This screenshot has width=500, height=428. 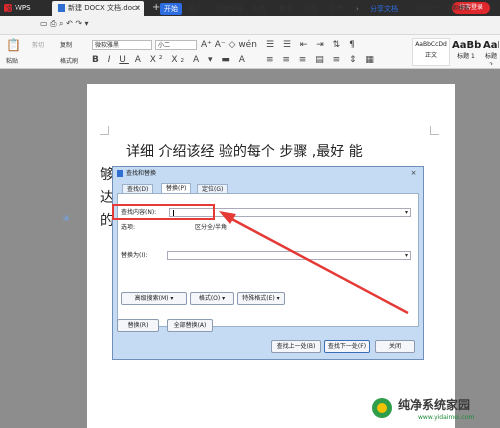 I want to click on watermark-url: www.yidaimei.com, so click(x=446, y=417).